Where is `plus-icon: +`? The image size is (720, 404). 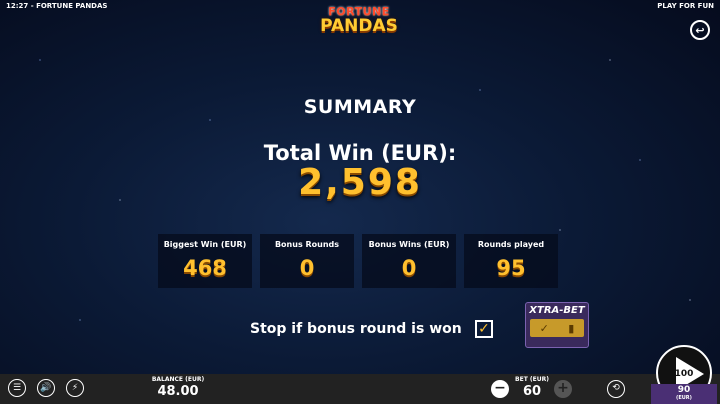 plus-icon: + is located at coordinates (563, 388).